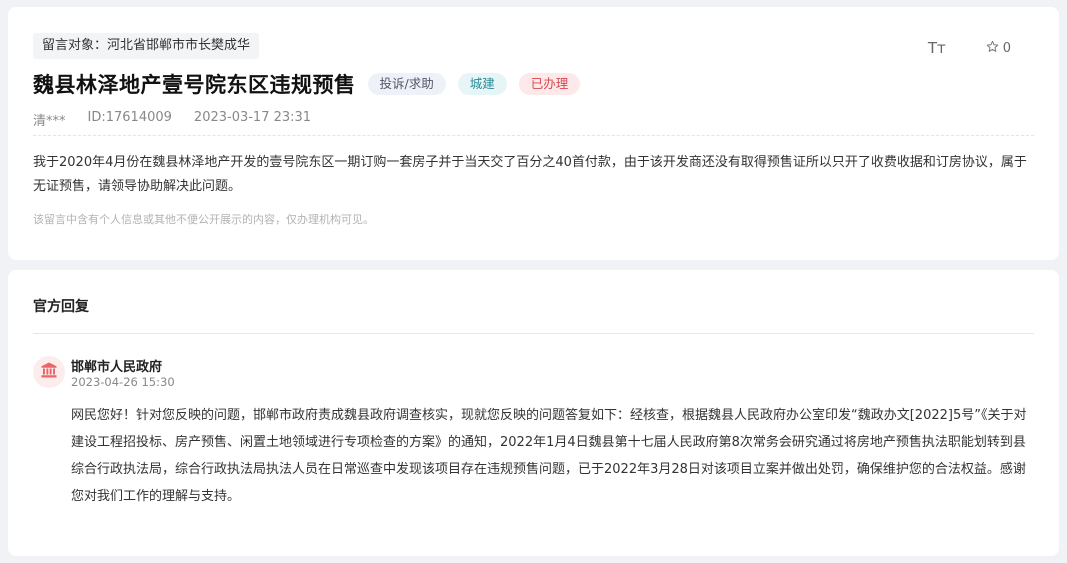 The image size is (1067, 563). What do you see at coordinates (969, 48) in the screenshot?
I see `toolbar: Tт 0` at bounding box center [969, 48].